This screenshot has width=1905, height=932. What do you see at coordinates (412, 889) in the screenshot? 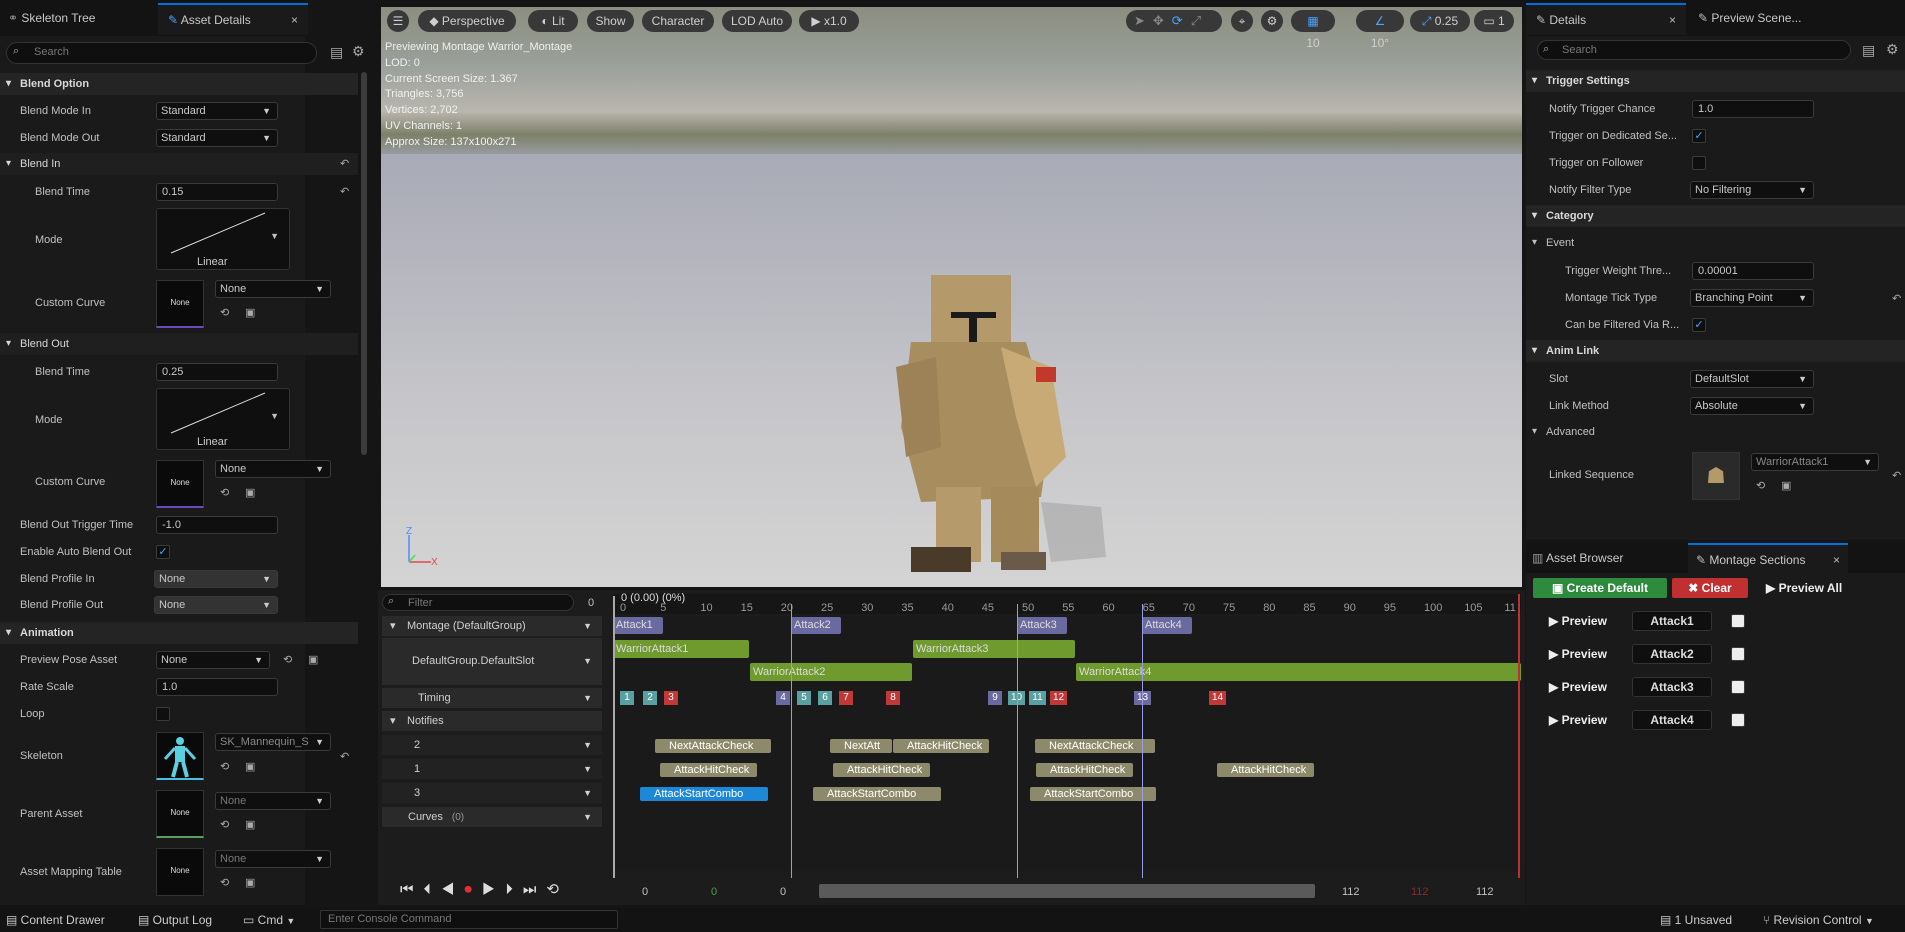
I see `skip-start-icon: ⏮` at bounding box center [412, 889].